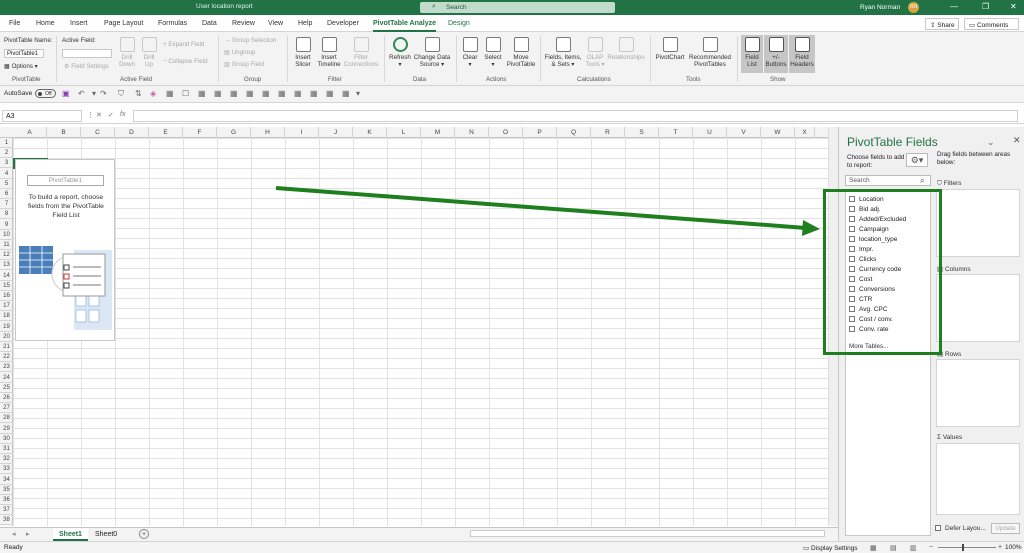 This screenshot has height=553, width=1024. Describe the element at coordinates (405, 26) in the screenshot. I see `tab-pivottable-analyze: PivotTable Analyze` at that location.